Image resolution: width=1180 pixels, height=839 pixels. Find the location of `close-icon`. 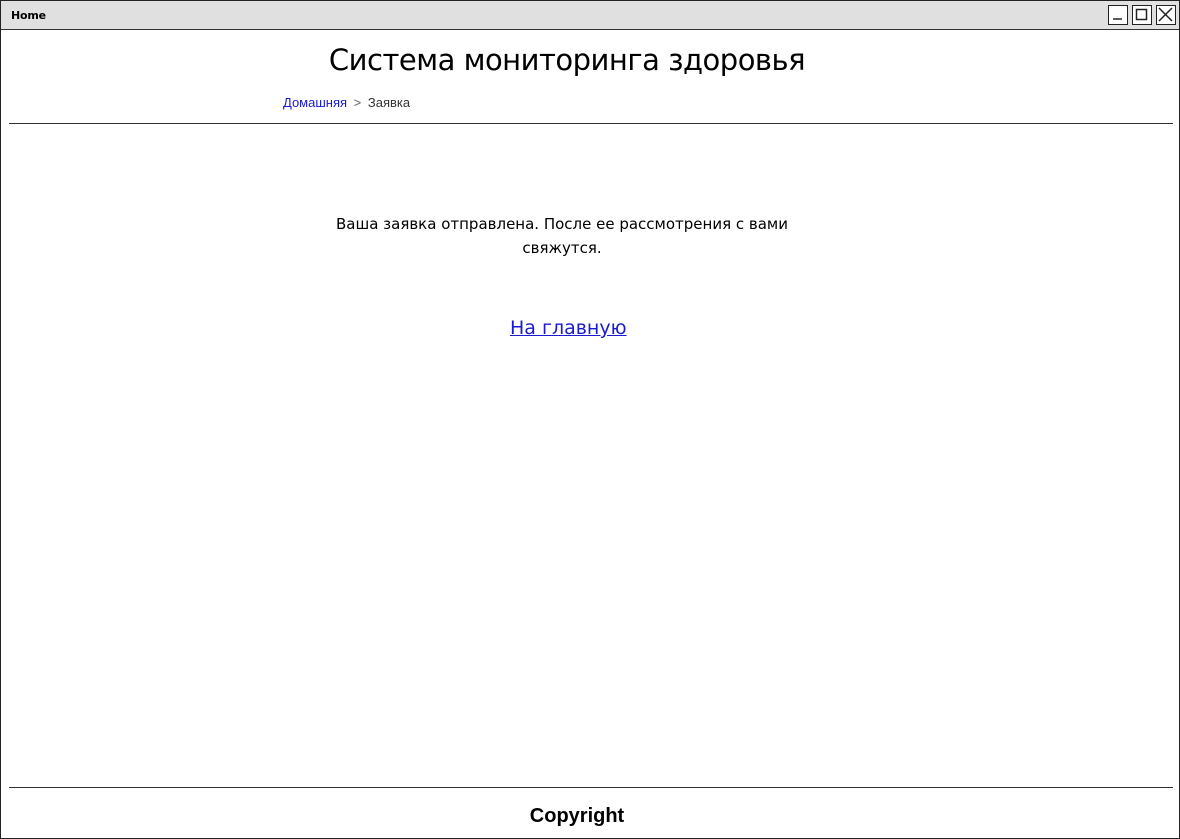

close-icon is located at coordinates (1165, 14).